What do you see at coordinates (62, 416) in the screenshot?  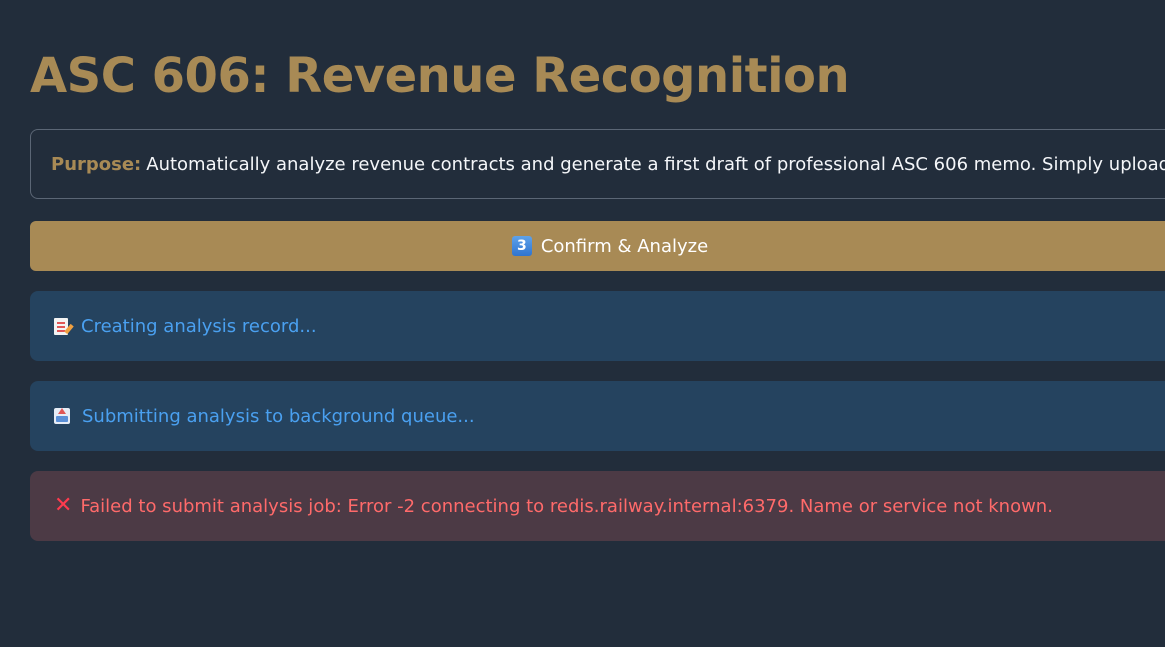 I see `outbox-tray-icon` at bounding box center [62, 416].